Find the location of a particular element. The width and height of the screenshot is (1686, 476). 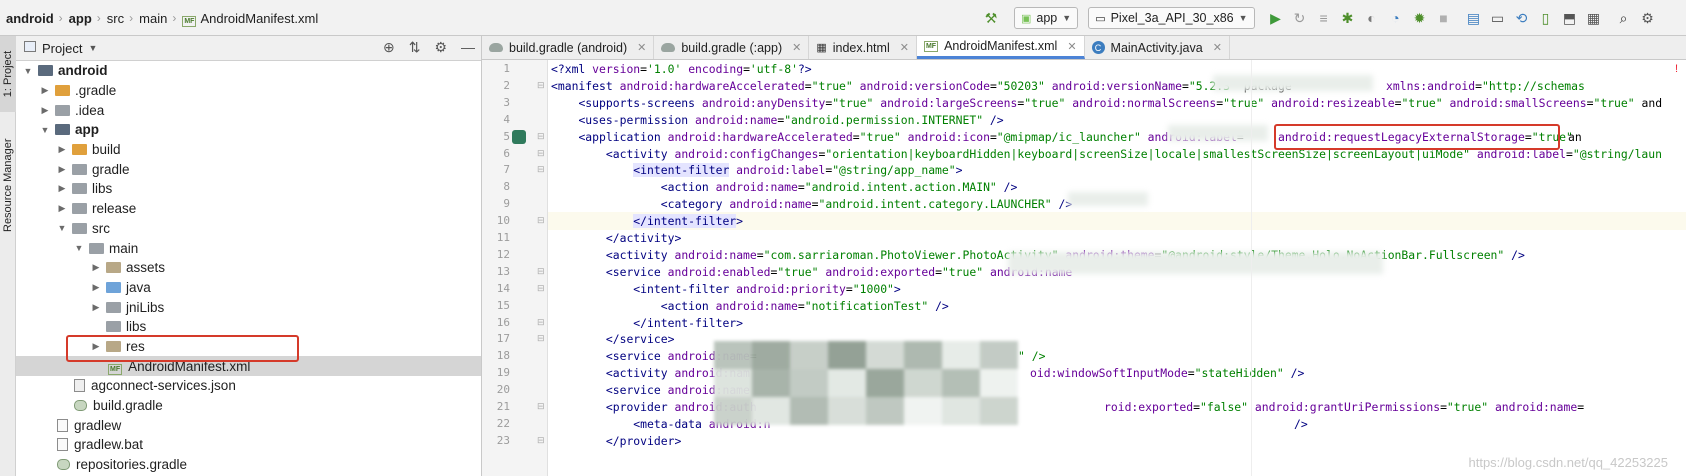

tree-item-libs: libs is located at coordinates (248, 327).